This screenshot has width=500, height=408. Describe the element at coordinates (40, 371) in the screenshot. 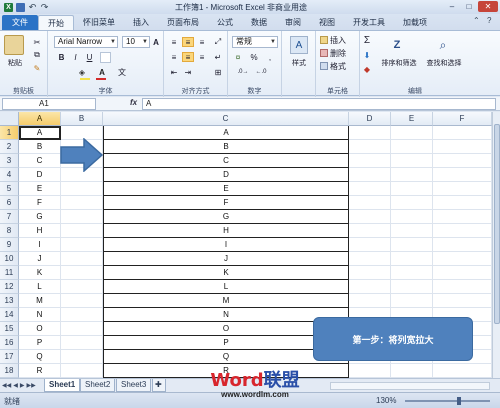

I see `cell-a18: R` at that location.